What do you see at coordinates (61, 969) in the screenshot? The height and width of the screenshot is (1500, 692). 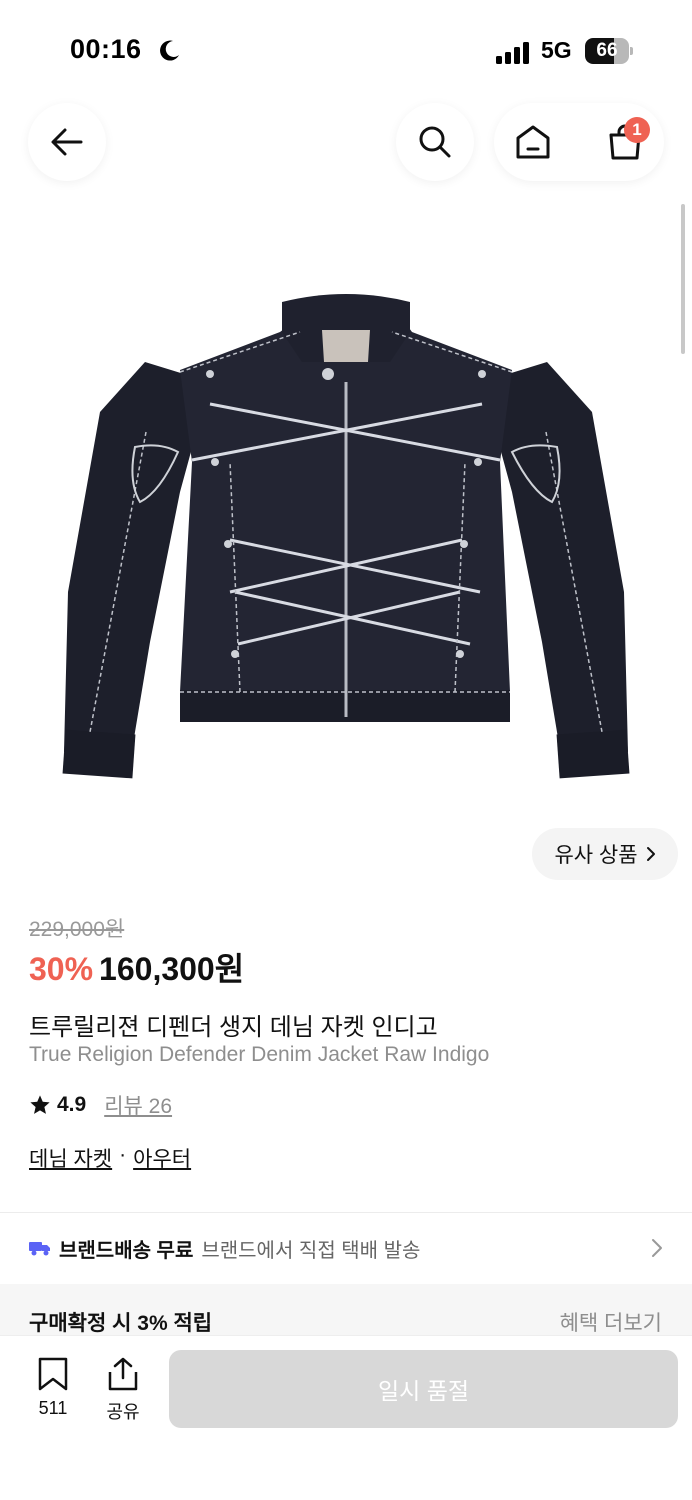 I see `discount-rate: 30%` at bounding box center [61, 969].